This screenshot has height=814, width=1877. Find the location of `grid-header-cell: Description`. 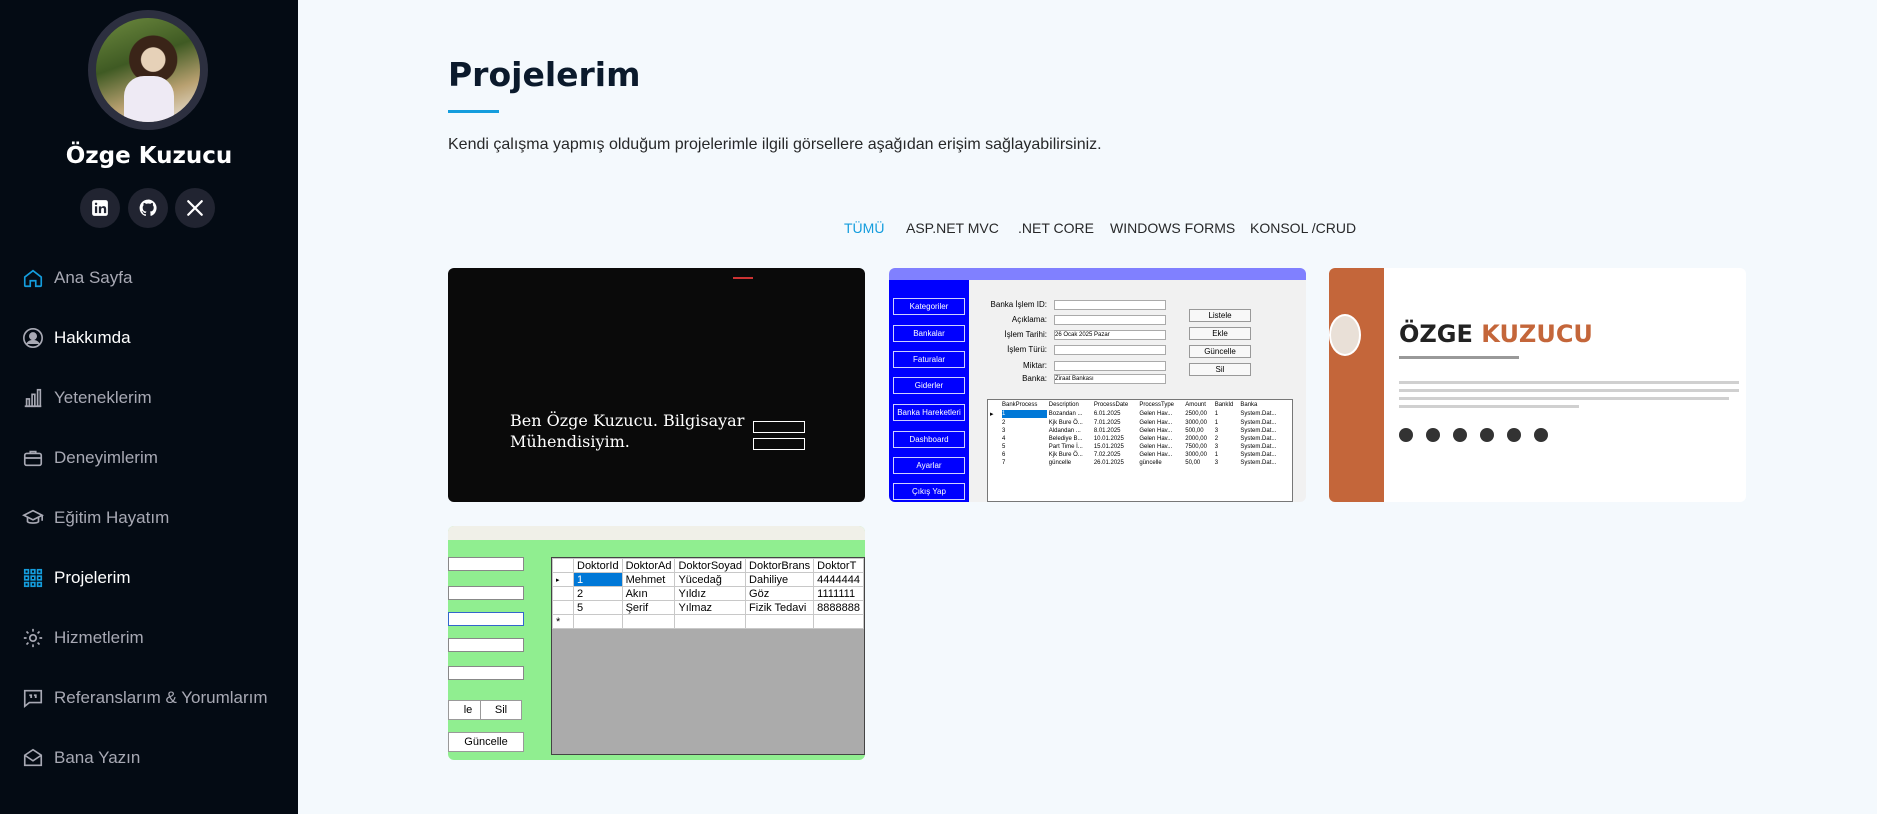

grid-header-cell: Description is located at coordinates (1063, 405).